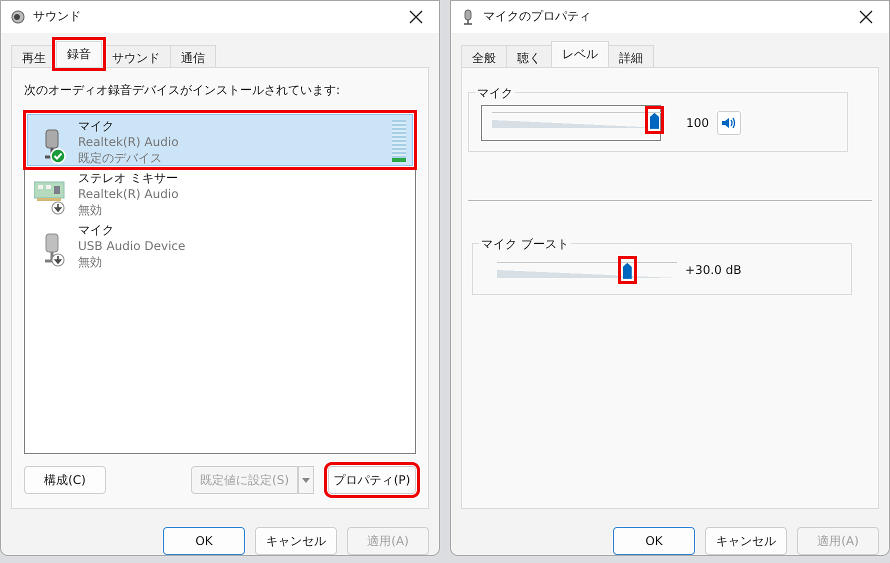  I want to click on device-driver: USB Audio Device, so click(132, 246).